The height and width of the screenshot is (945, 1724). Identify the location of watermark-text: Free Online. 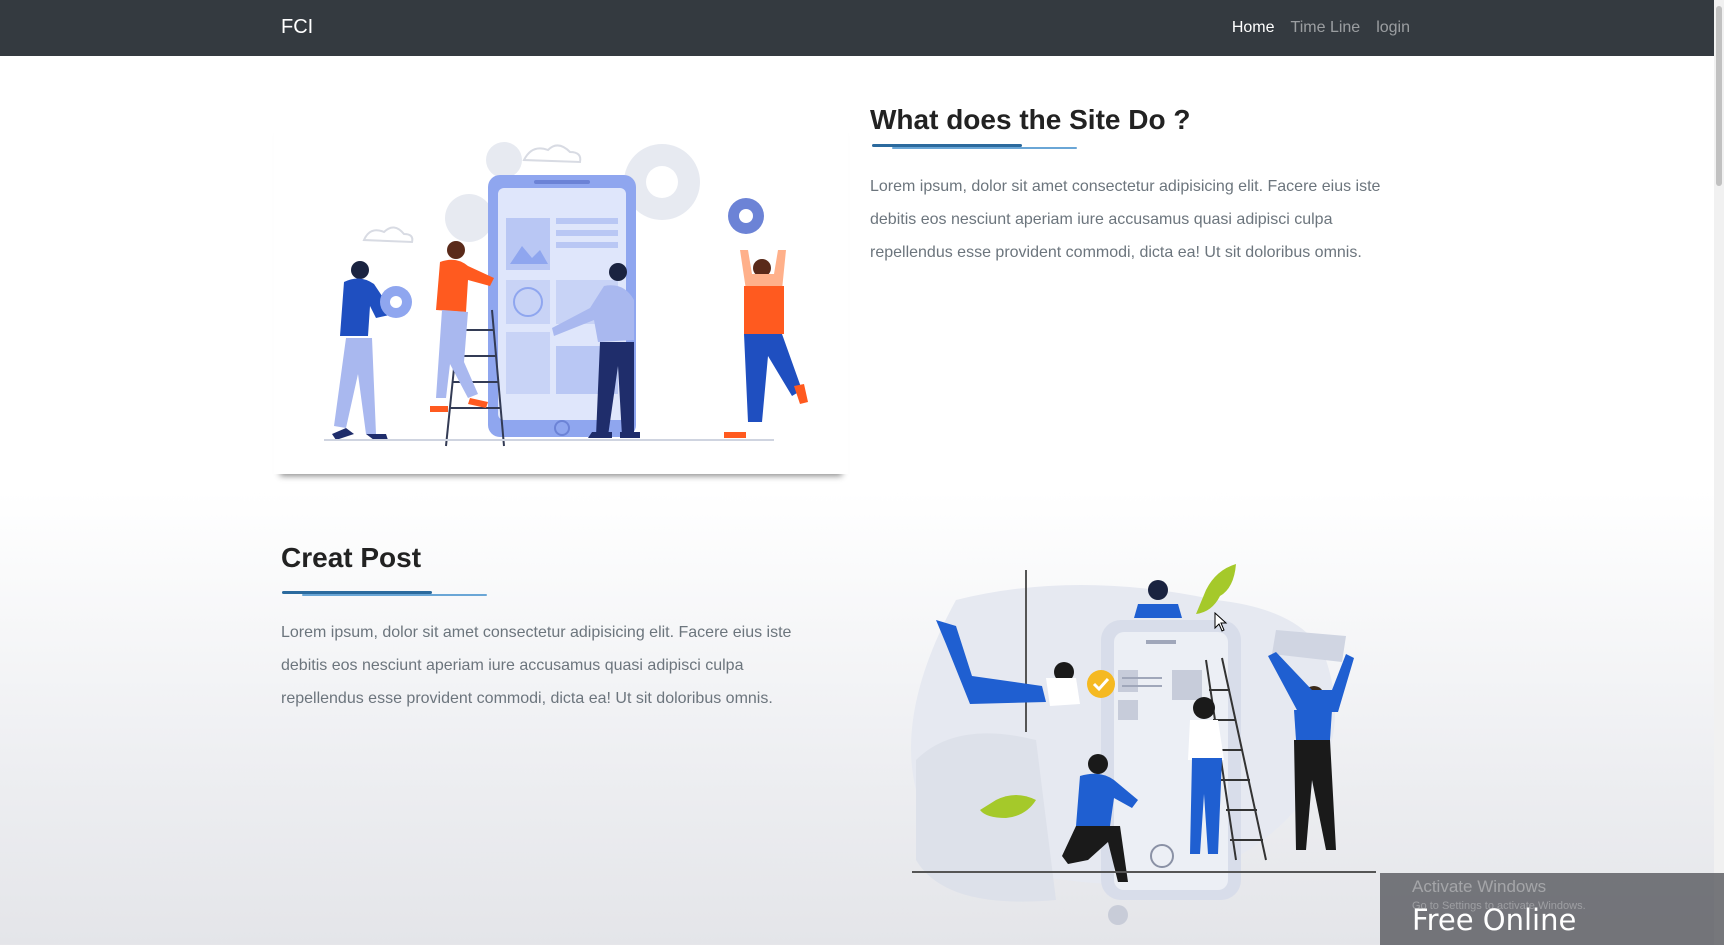
(1494, 920).